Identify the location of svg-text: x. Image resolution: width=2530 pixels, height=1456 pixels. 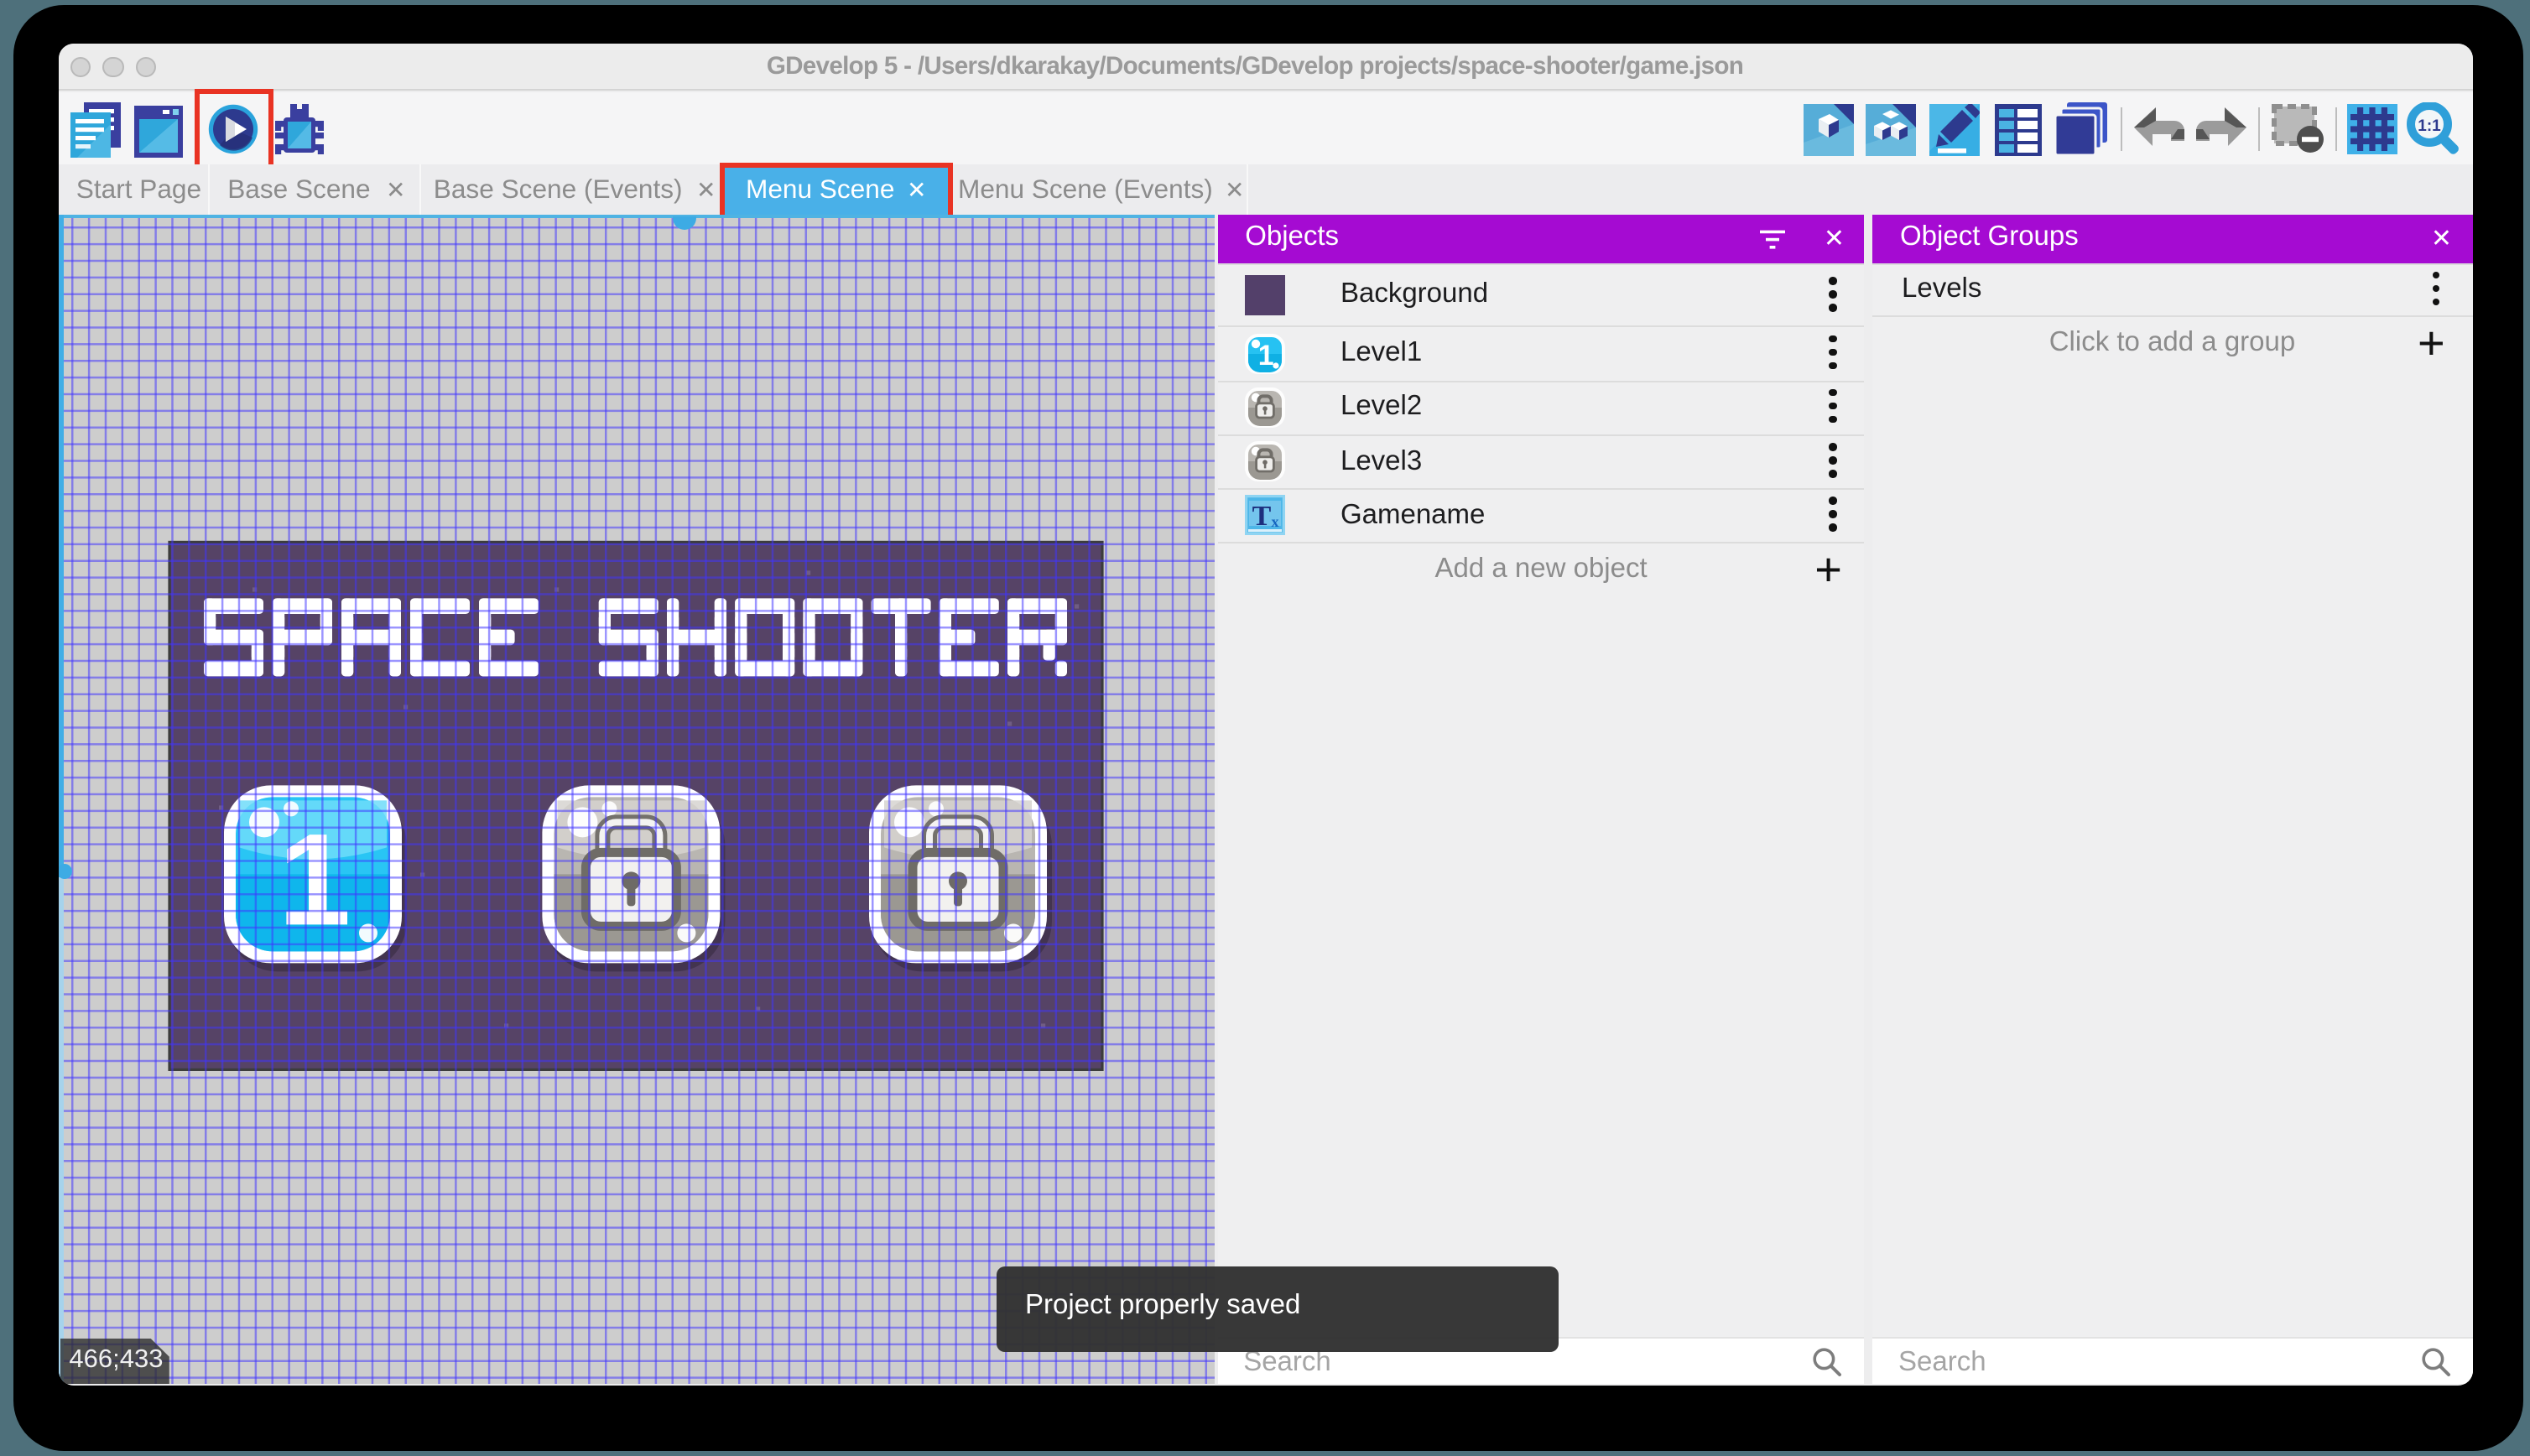
(1274, 522).